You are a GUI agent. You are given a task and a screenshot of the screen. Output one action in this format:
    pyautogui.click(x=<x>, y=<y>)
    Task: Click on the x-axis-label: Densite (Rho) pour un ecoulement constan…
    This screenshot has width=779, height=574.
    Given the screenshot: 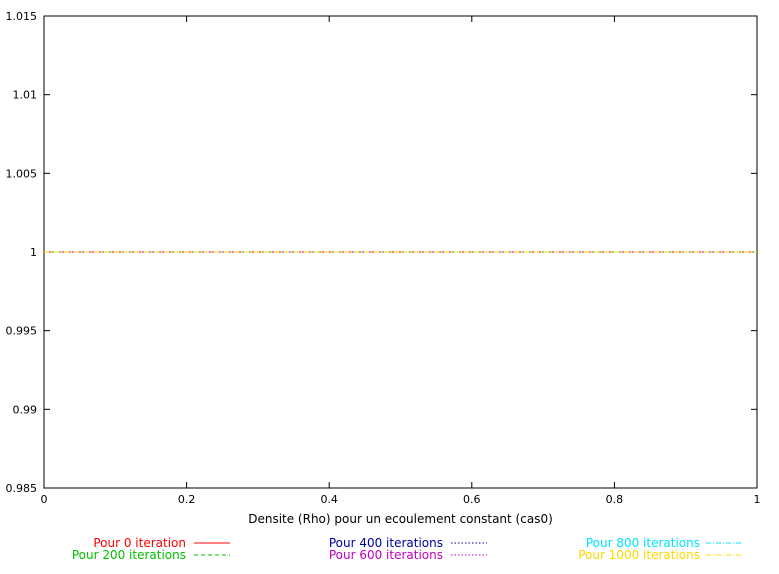 What is the action you would take?
    pyautogui.click(x=400, y=519)
    